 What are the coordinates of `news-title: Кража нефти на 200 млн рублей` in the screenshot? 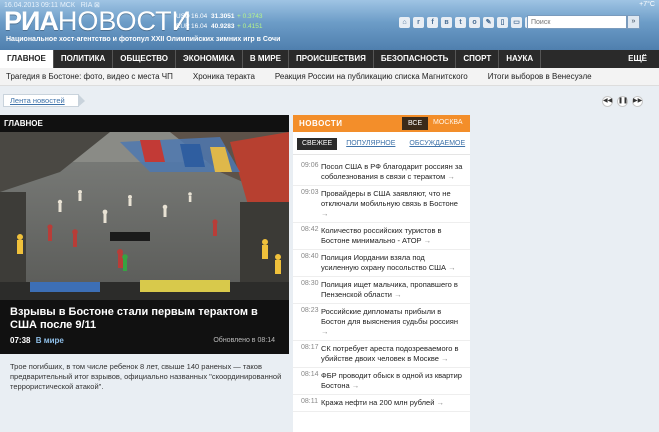 It's located at (385, 403).